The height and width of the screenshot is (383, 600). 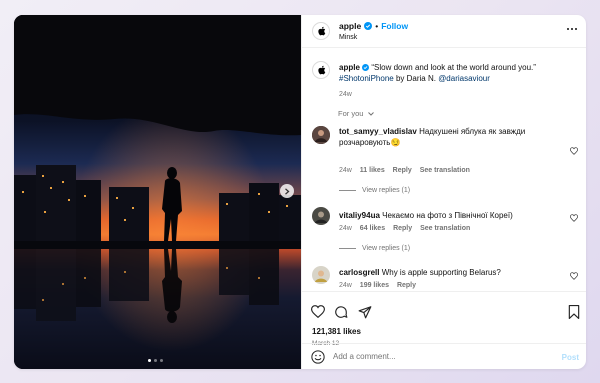 I want to click on share-send-icon, so click(x=365, y=312).